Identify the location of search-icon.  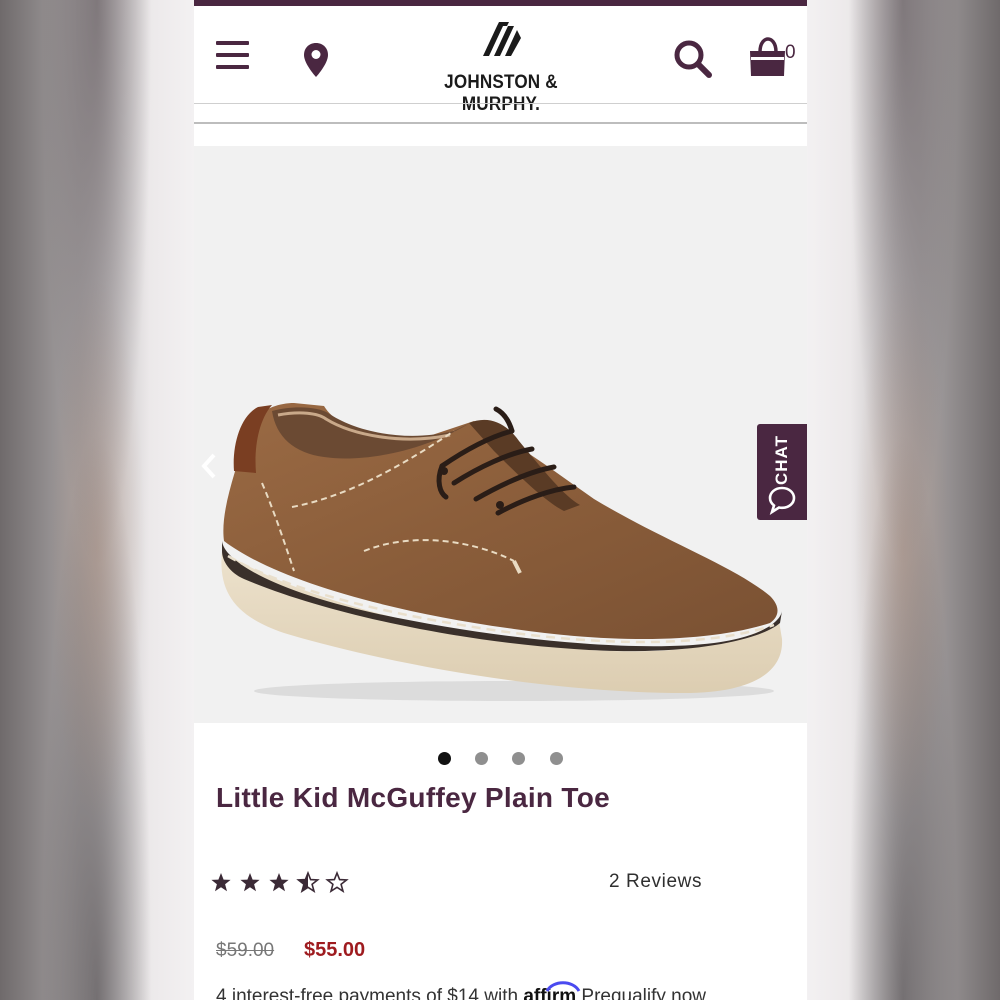
(693, 59).